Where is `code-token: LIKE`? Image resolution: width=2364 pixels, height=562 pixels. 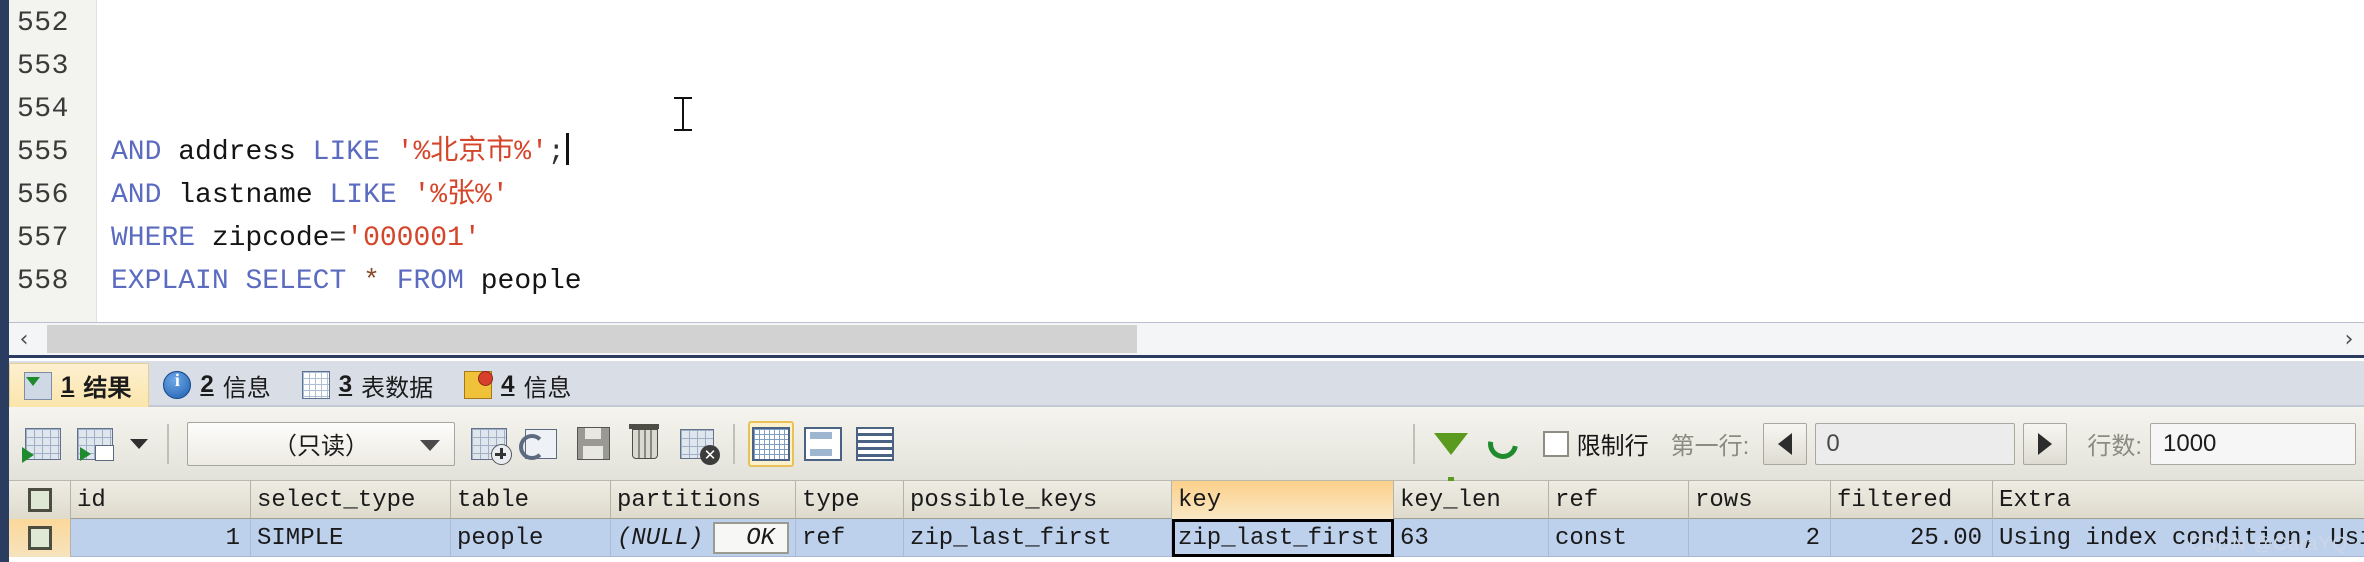
code-token: LIKE is located at coordinates (363, 195).